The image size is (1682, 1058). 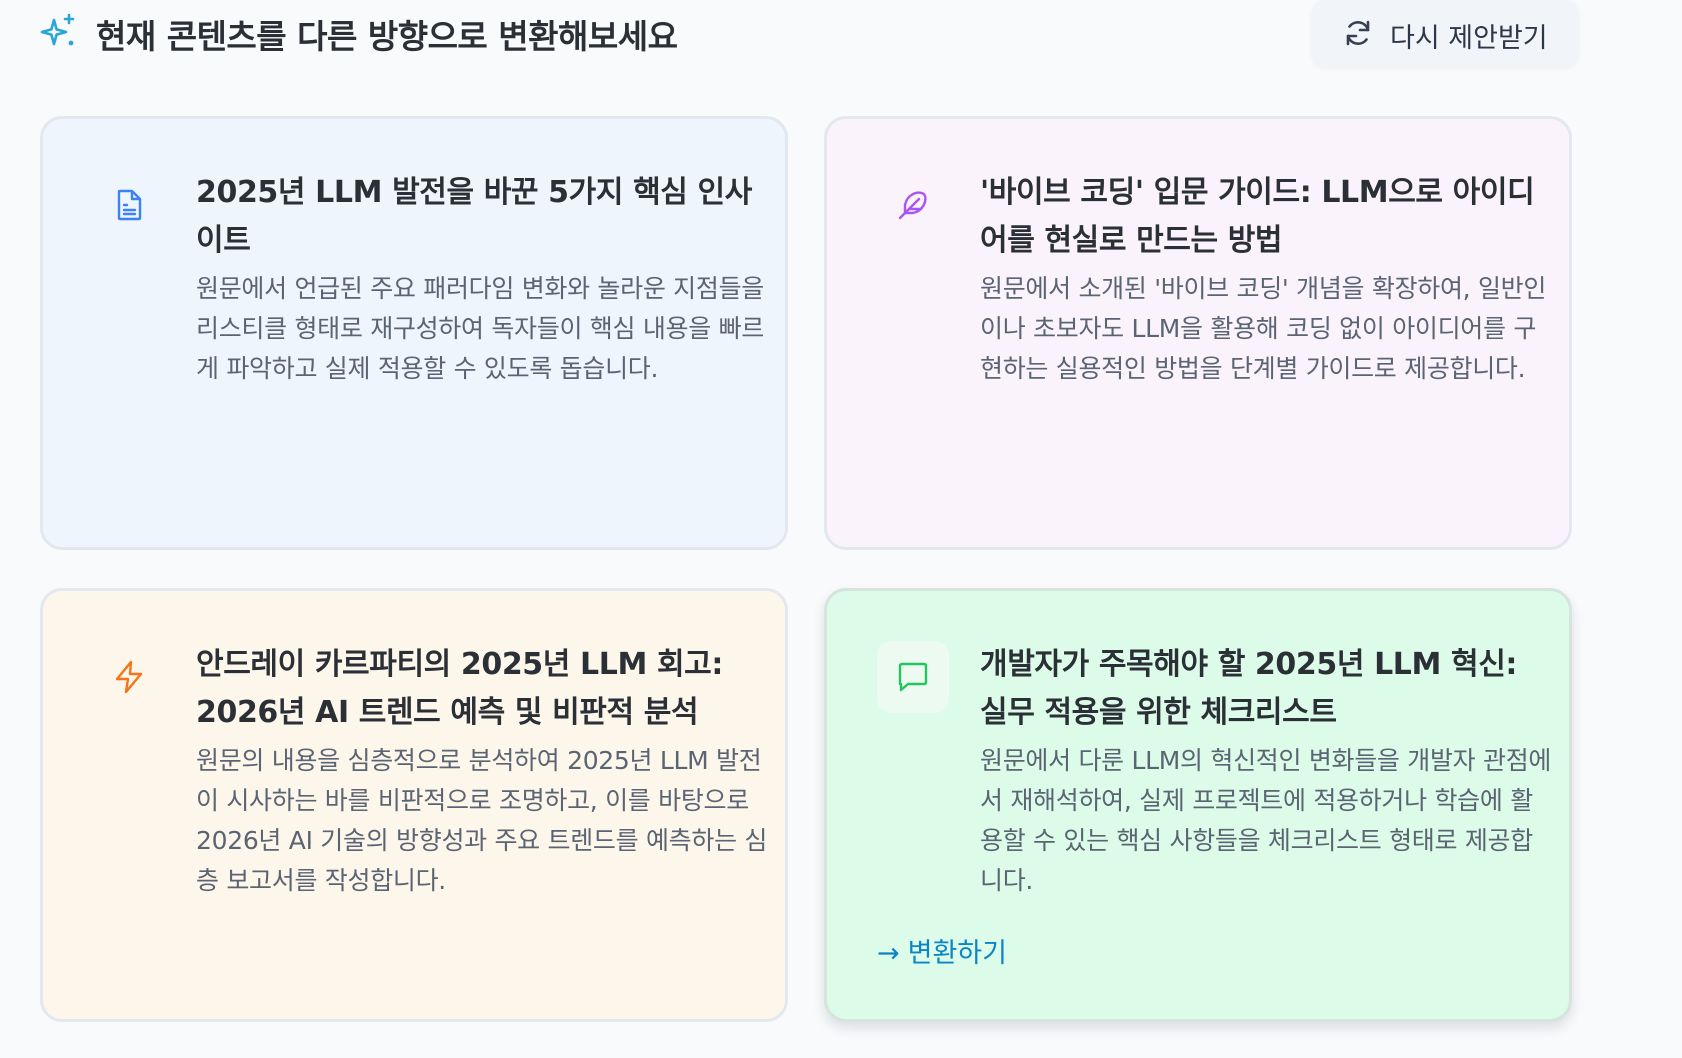 I want to click on convert-link: → 변환하기, so click(x=942, y=950).